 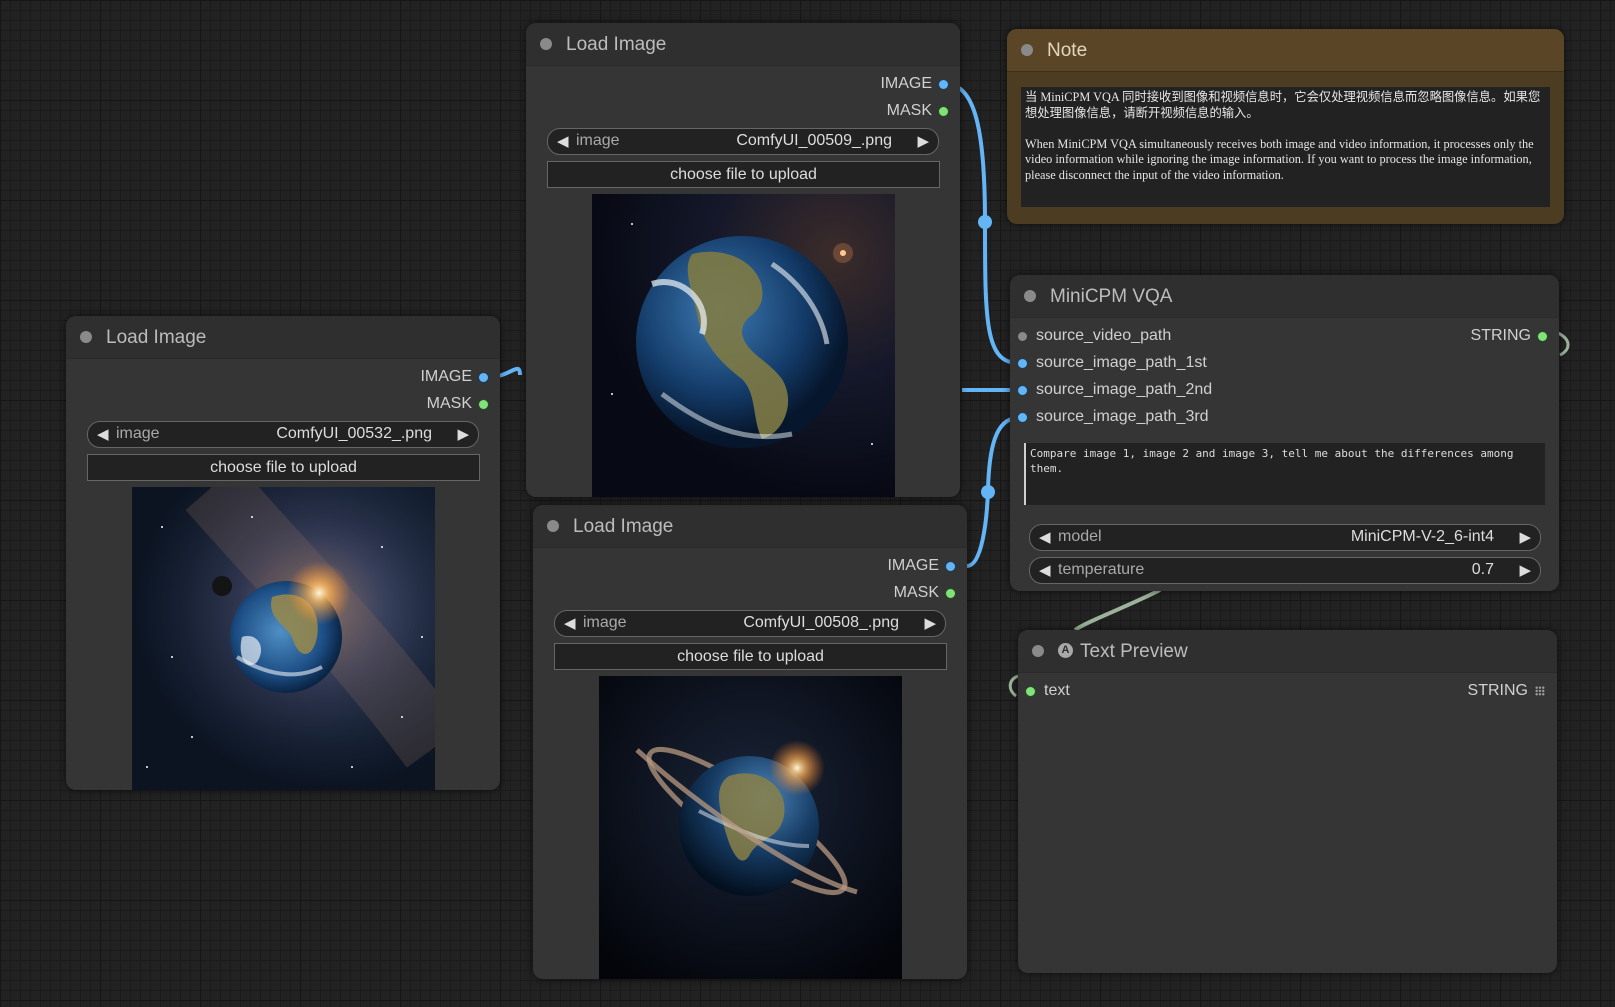 I want to click on input-source-video-path: source_video_path, so click(x=1094, y=336).